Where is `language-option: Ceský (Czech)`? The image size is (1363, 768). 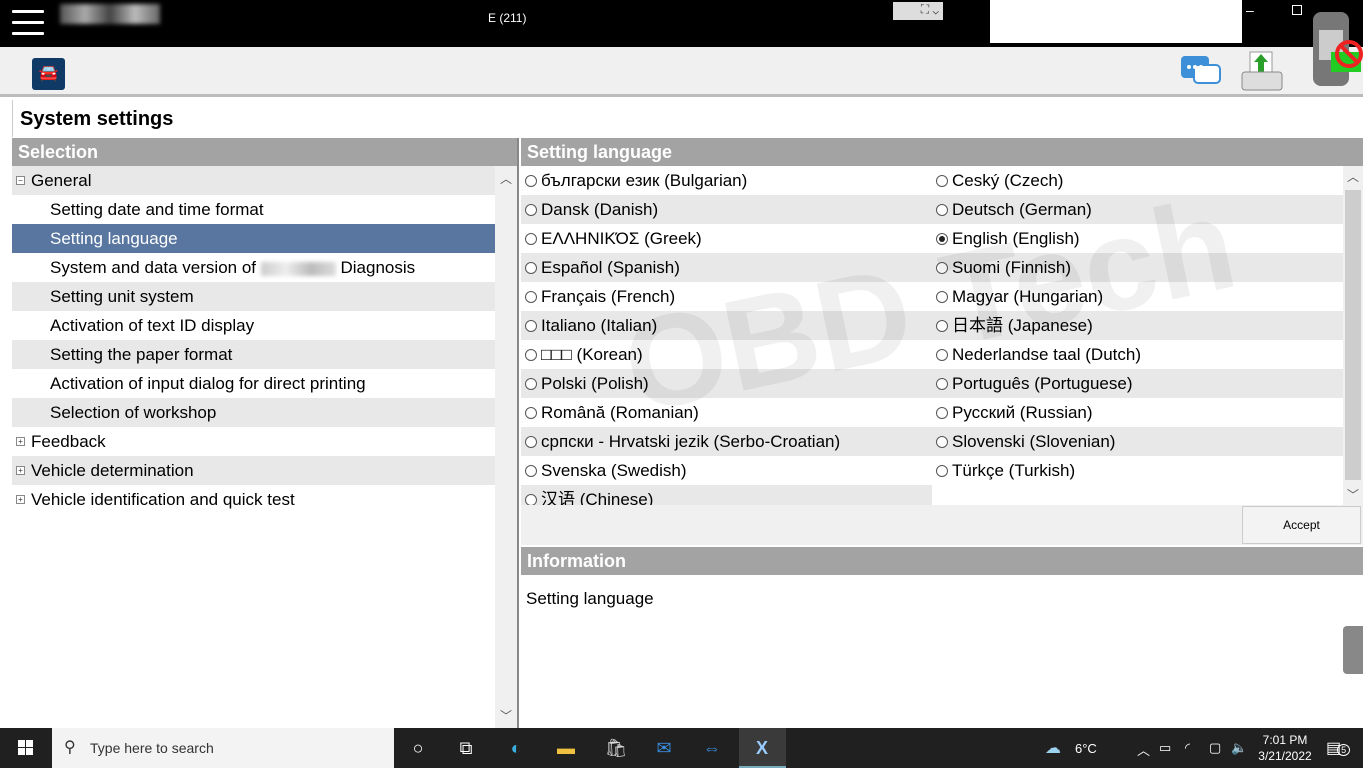 language-option: Ceský (Czech) is located at coordinates (1137, 180).